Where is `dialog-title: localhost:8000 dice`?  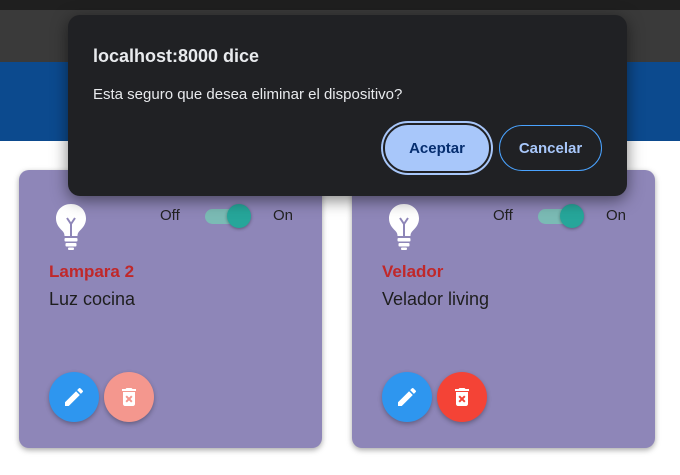
dialog-title: localhost:8000 dice is located at coordinates (176, 56).